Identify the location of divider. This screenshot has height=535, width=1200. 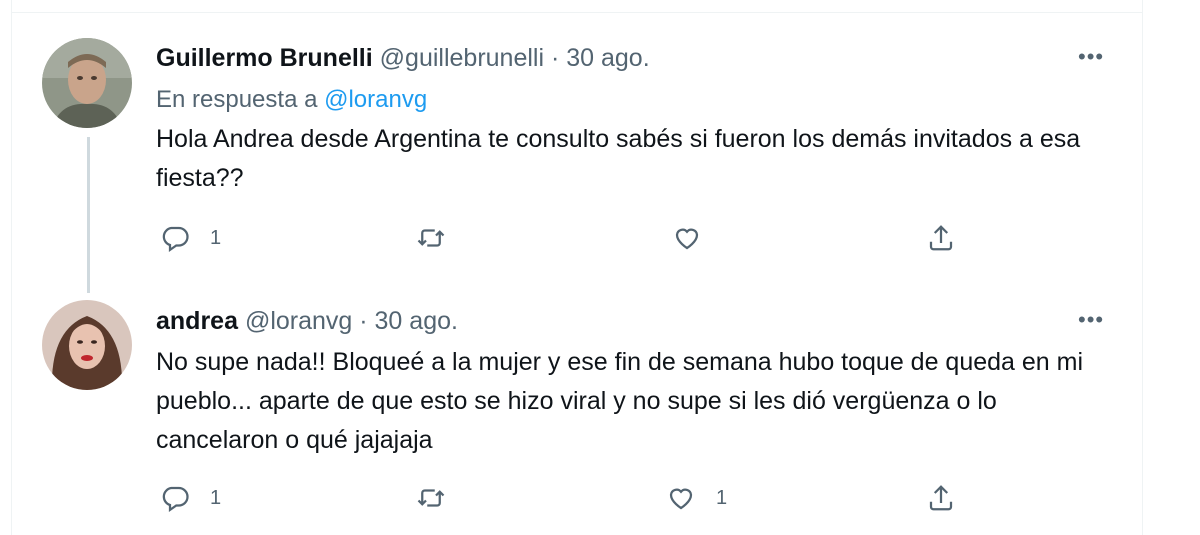
(576, 12).